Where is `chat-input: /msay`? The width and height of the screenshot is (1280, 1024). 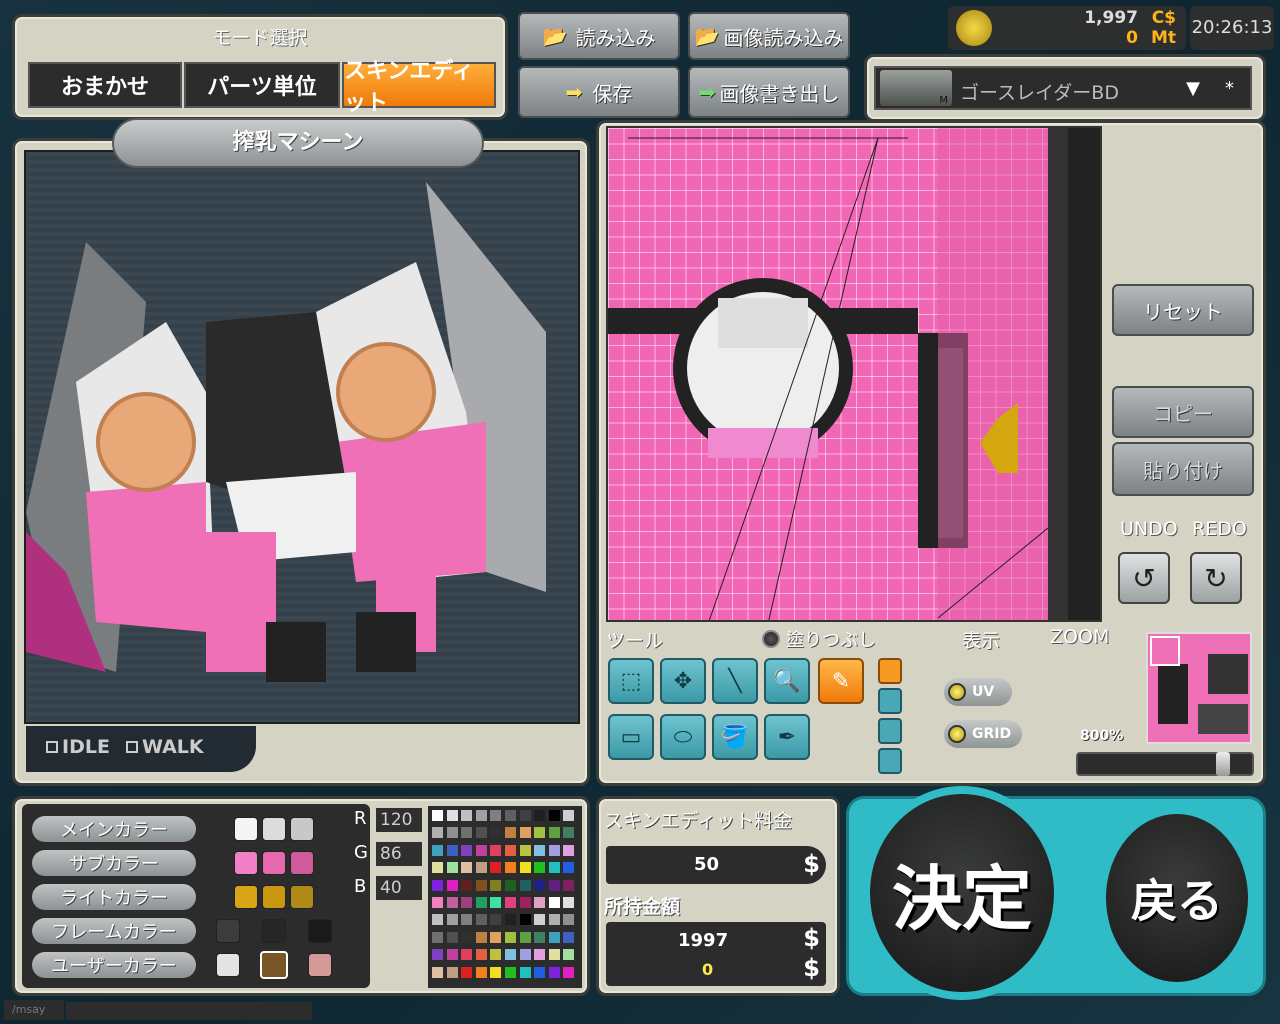 chat-input: /msay is located at coordinates (34, 1010).